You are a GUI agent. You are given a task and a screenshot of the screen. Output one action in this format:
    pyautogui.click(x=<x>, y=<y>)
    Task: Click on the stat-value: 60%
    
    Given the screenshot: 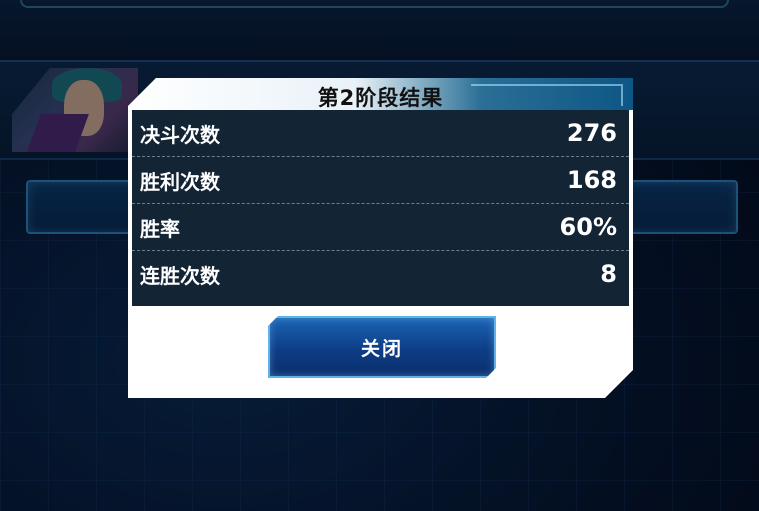 What is the action you would take?
    pyautogui.click(x=588, y=227)
    